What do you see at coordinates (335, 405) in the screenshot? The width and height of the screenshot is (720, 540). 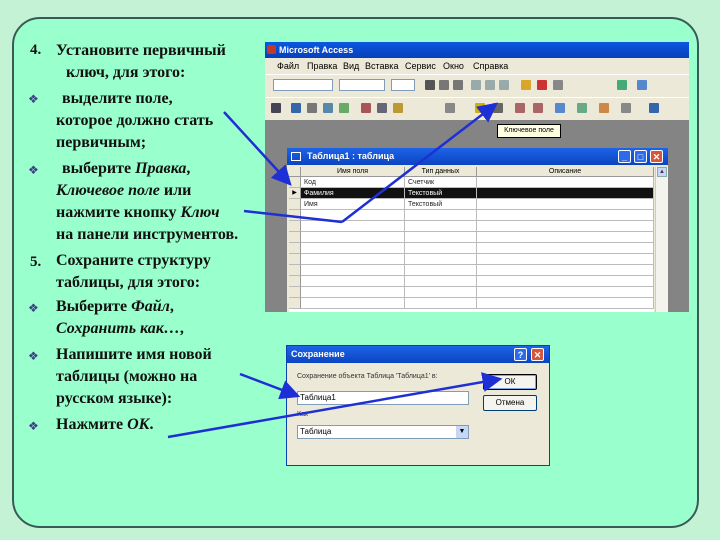 I see `arrow-to-ok` at bounding box center [335, 405].